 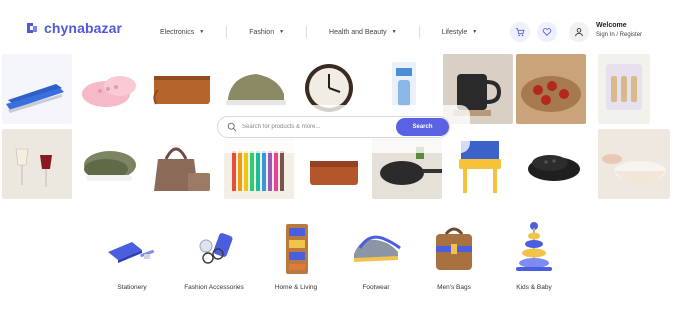 I want to click on product-tile-black-sandals, so click(x=555, y=164).